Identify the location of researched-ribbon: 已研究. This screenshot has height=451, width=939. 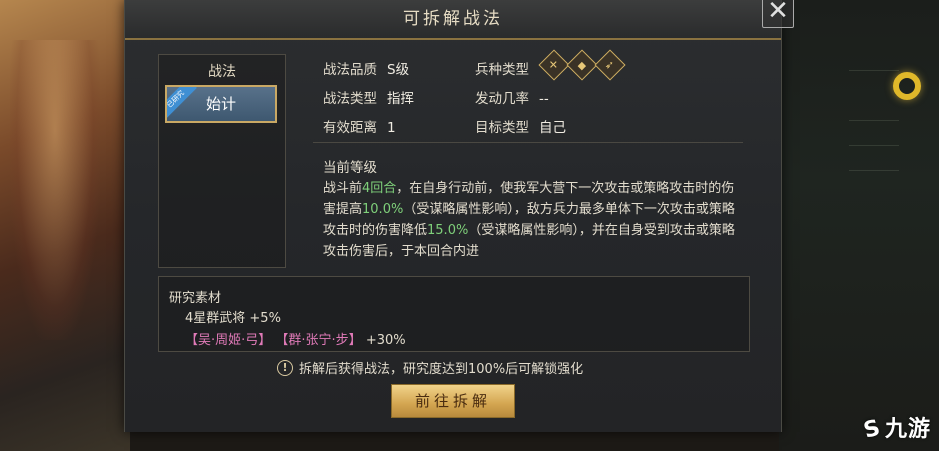
(182, 104).